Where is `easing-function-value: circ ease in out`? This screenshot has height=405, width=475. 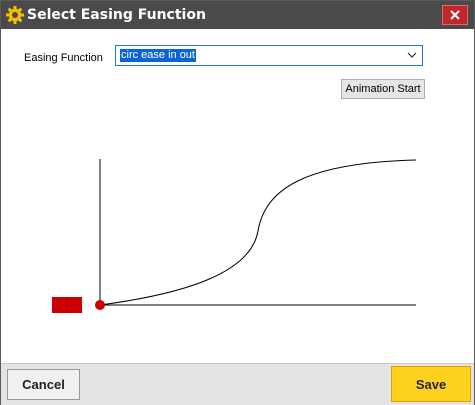
easing-function-value: circ ease in out is located at coordinates (158, 55).